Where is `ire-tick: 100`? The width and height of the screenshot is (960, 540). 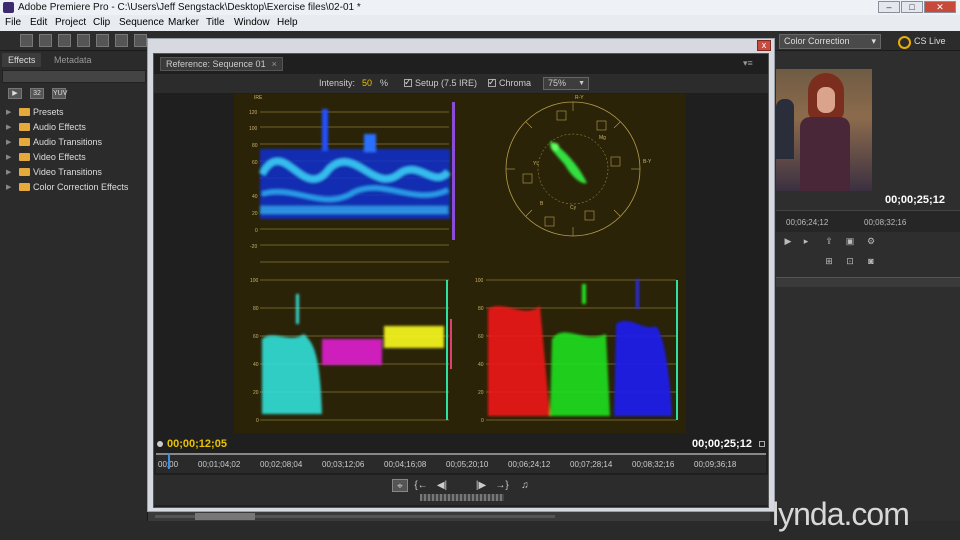 ire-tick: 100 is located at coordinates (253, 129).